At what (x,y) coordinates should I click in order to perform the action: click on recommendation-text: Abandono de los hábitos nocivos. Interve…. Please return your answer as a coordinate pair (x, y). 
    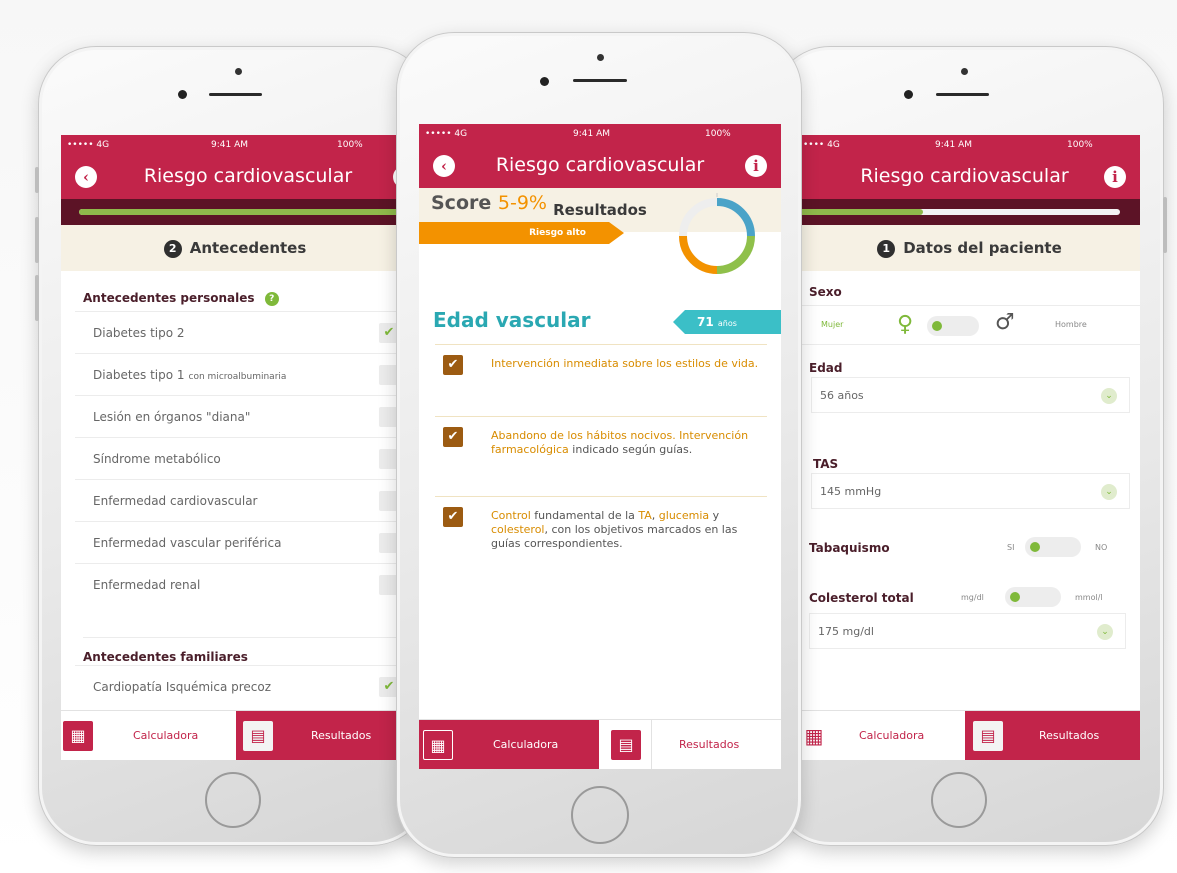
    Looking at the image, I should click on (629, 443).